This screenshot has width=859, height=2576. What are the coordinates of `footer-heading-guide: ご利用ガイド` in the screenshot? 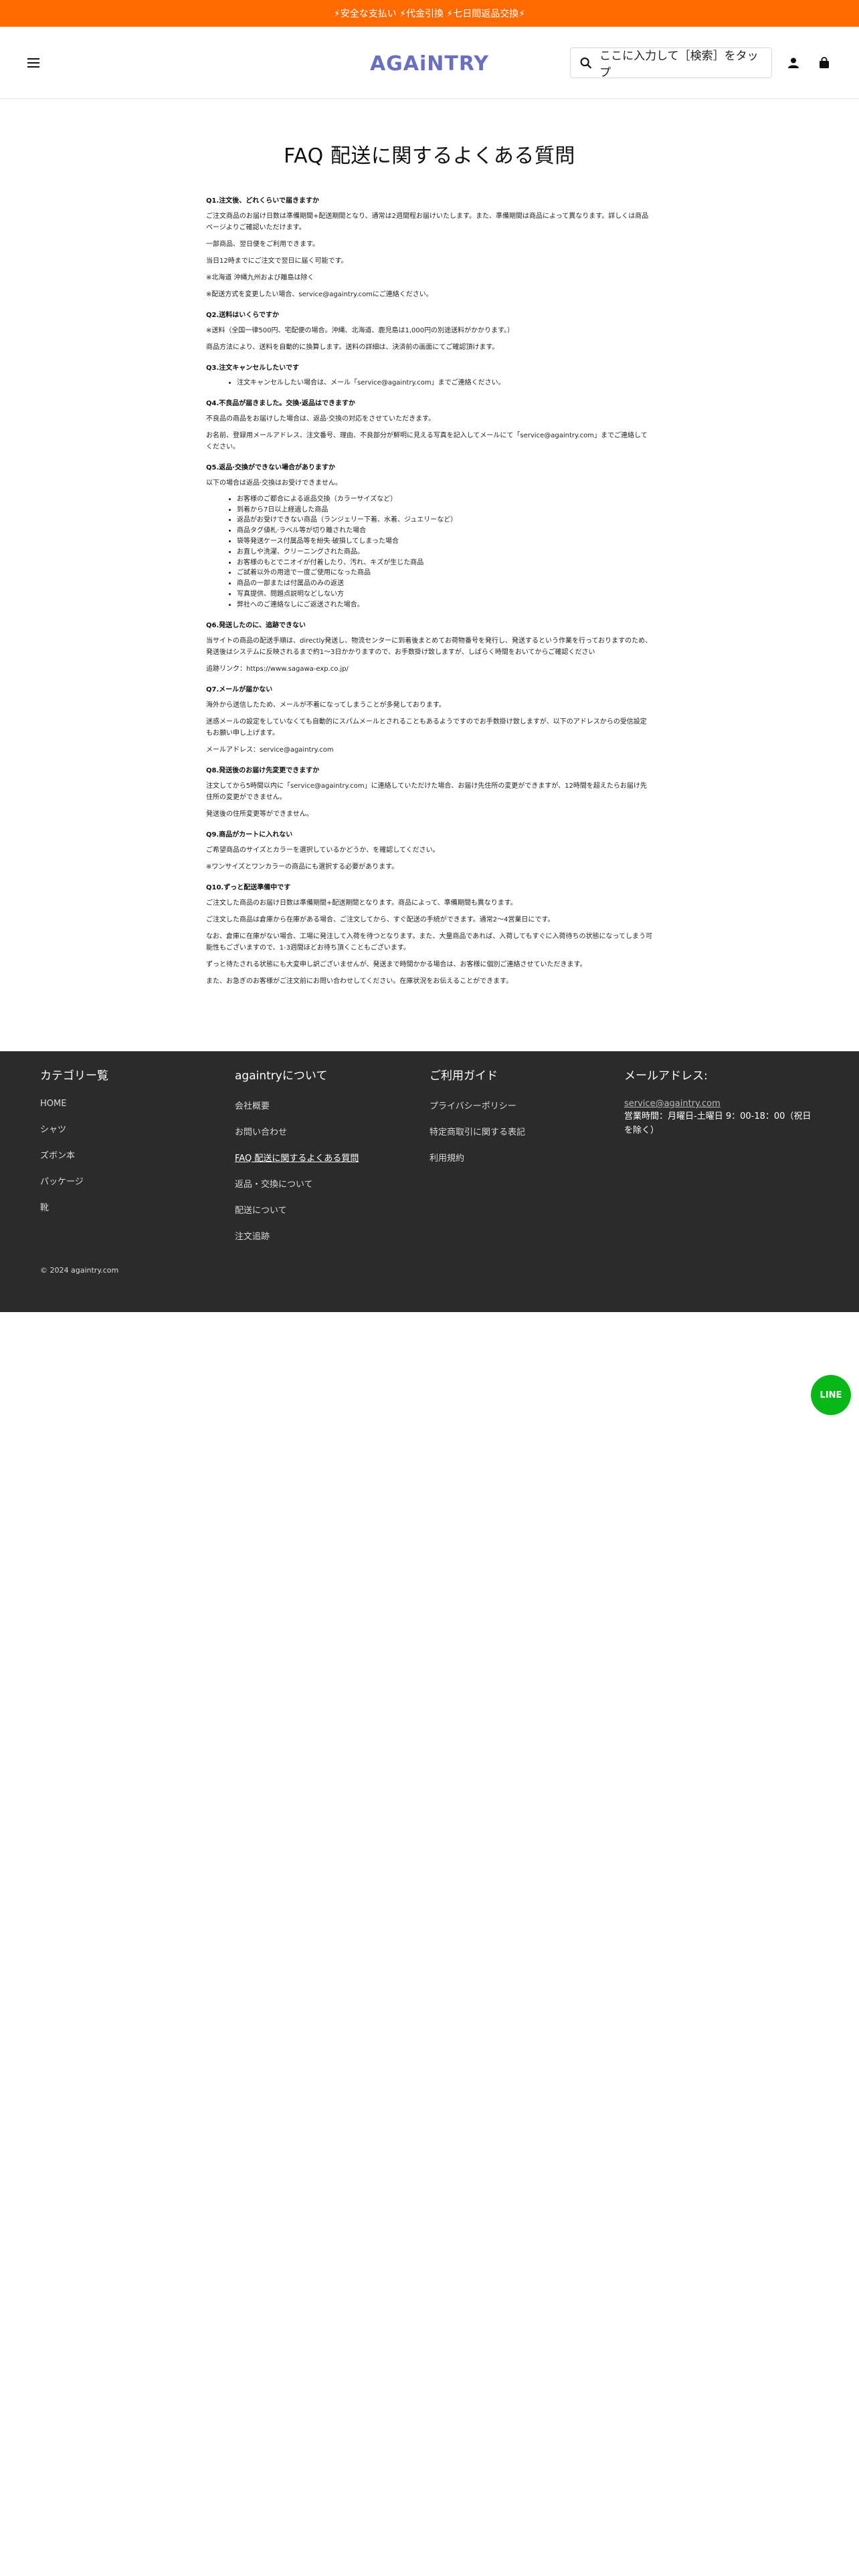 It's located at (464, 1076).